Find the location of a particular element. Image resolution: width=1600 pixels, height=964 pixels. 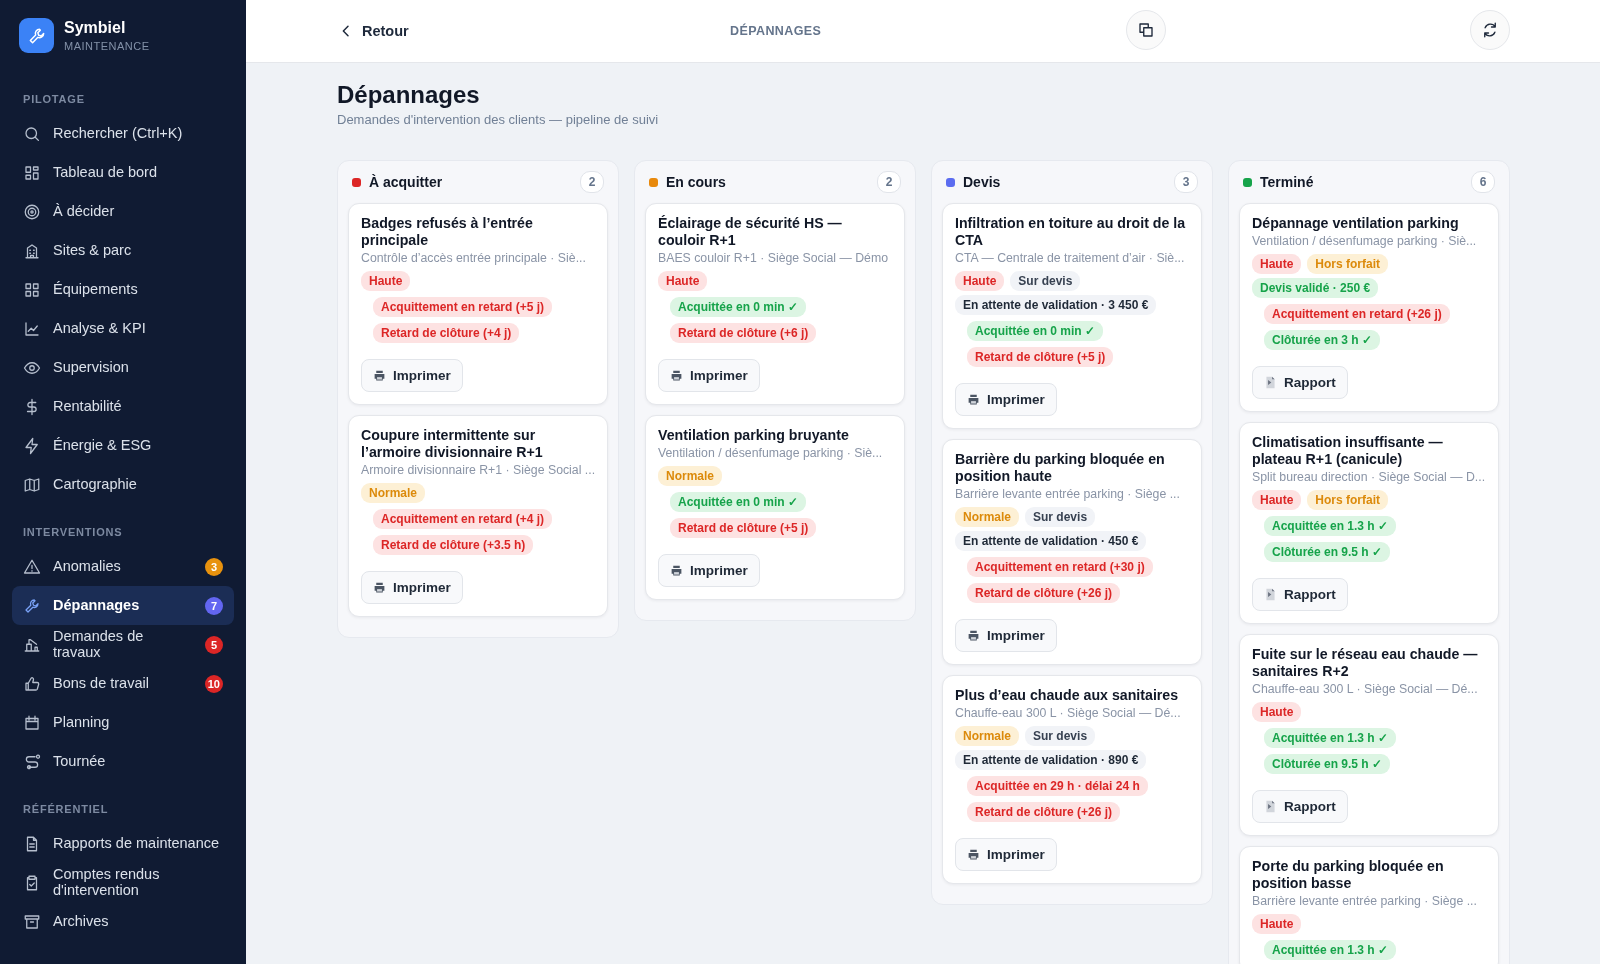

sidebar-item: Énergie & ESG is located at coordinates (123, 445).